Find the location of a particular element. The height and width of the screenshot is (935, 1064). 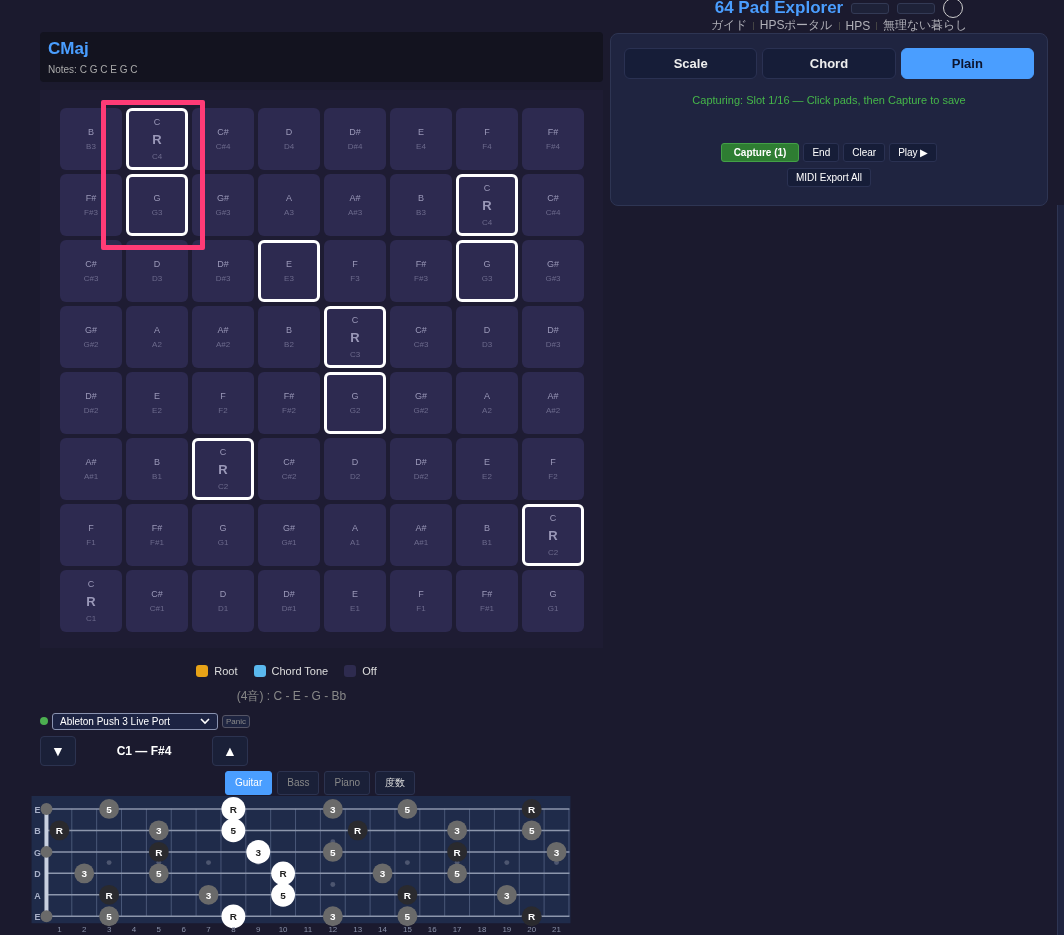

fret-number: 18 is located at coordinates (482, 929).